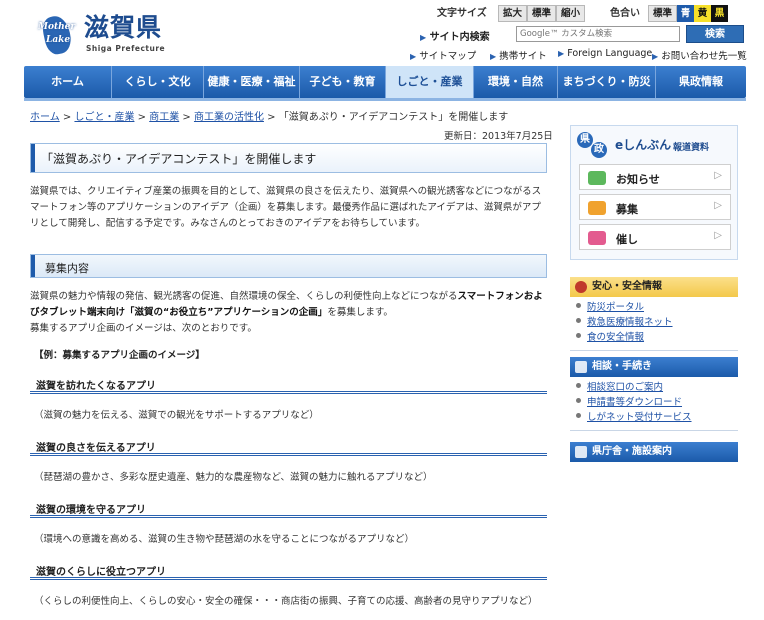 Image resolution: width=764 pixels, height=620 pixels. I want to click on text-size-reduce-button: 縮小, so click(571, 13).